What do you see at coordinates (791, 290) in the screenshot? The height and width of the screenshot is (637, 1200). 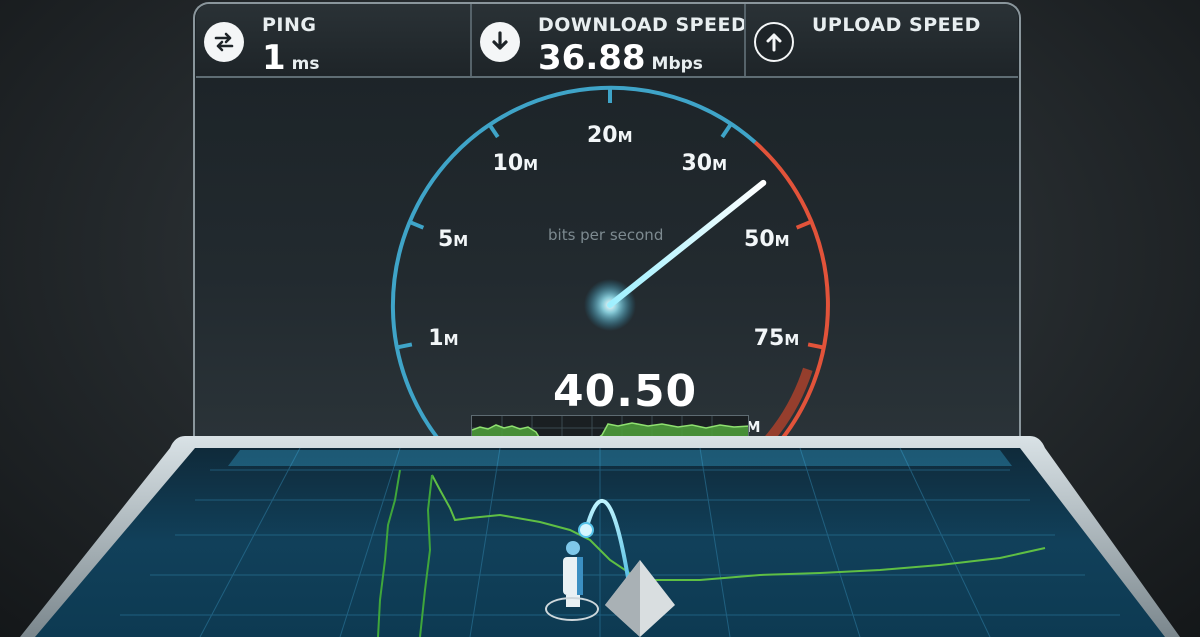 I see `gauge-arc-high` at bounding box center [791, 290].